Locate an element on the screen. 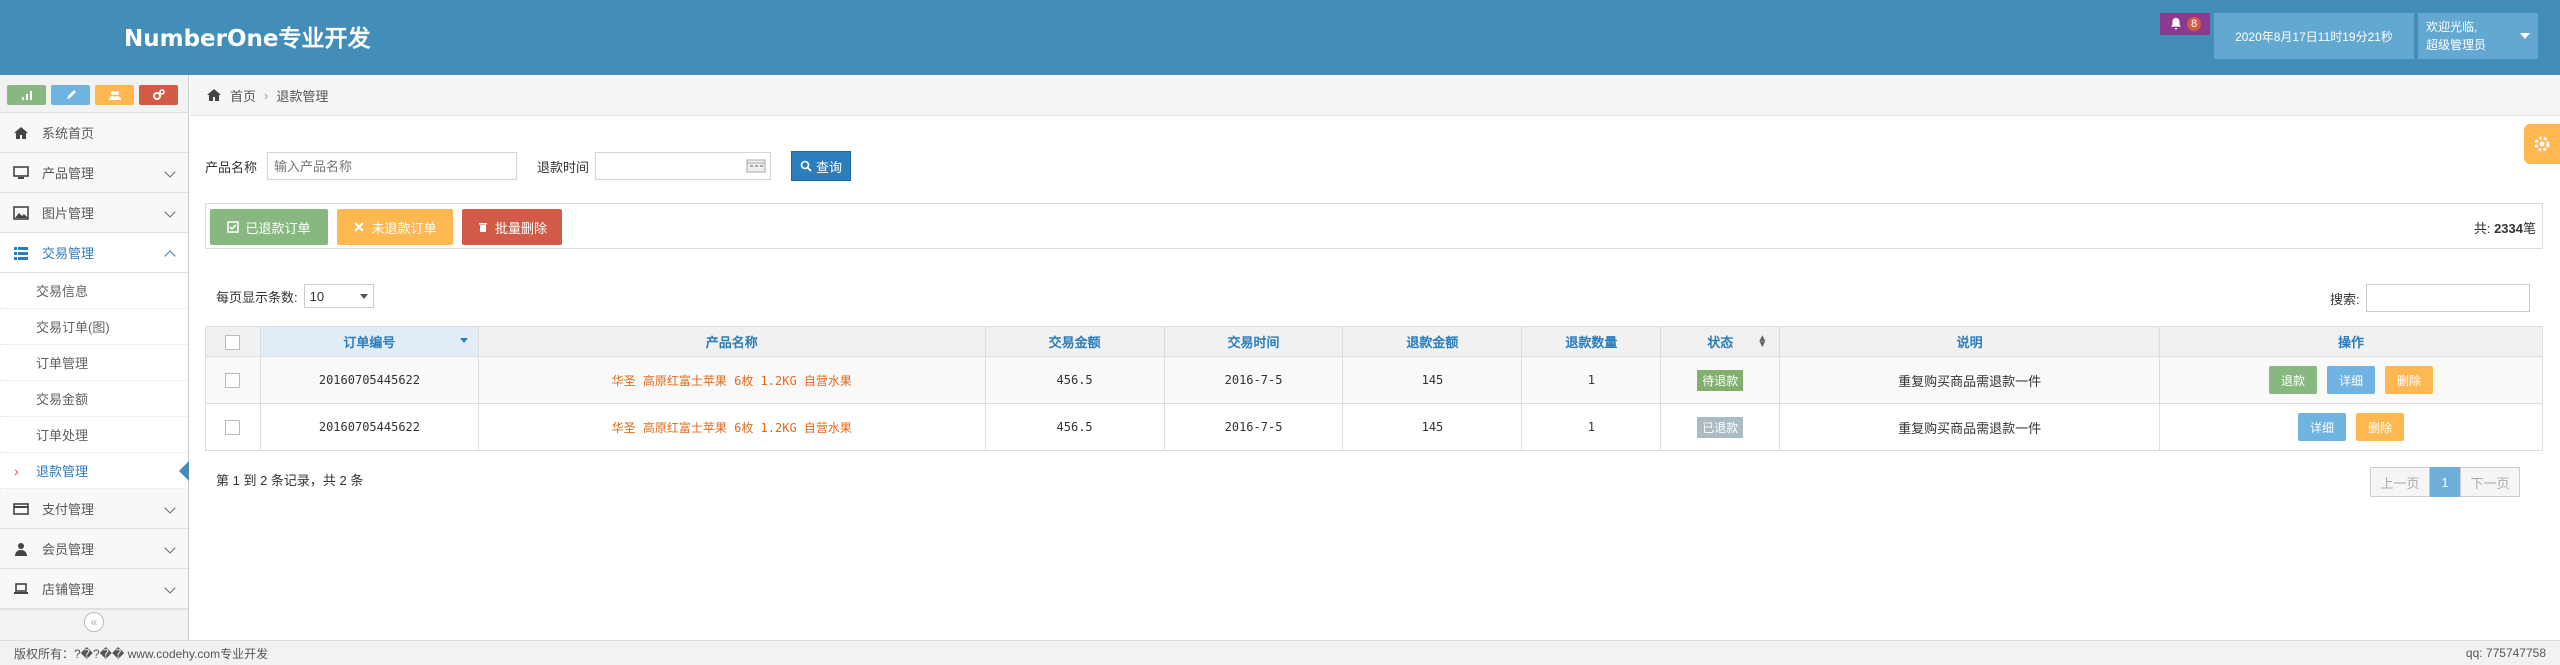 Image resolution: width=2560 pixels, height=665 pixels. col-status: 状态 ▲ ▼ is located at coordinates (1720, 341).